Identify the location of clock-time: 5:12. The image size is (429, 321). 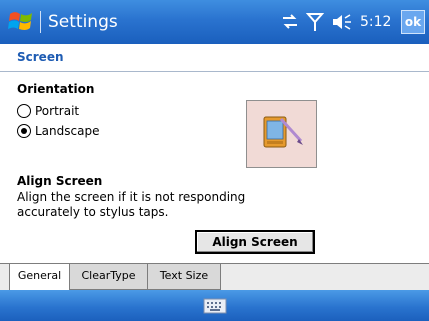
(375, 22).